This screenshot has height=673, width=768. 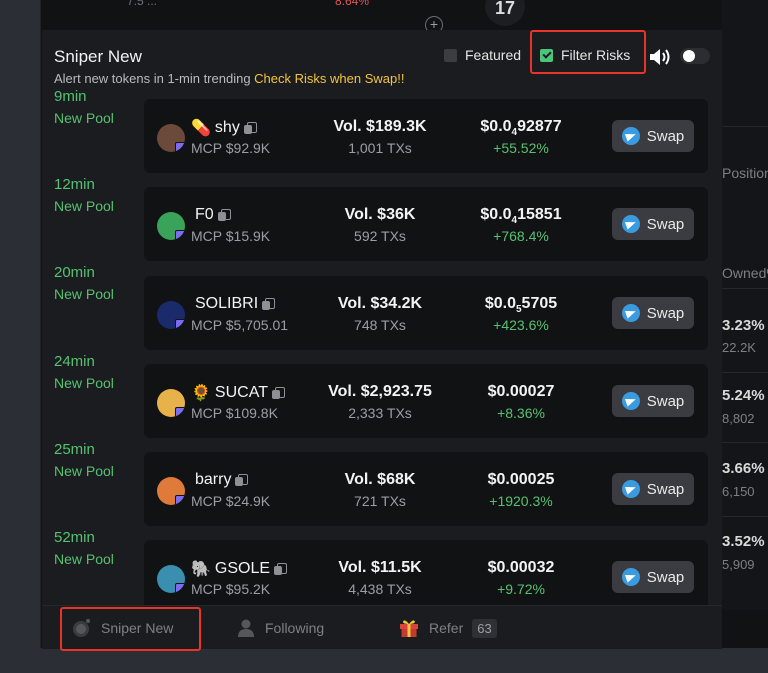 I want to click on risk-warning-link: Check Risks when Swap!!, so click(x=329, y=78).